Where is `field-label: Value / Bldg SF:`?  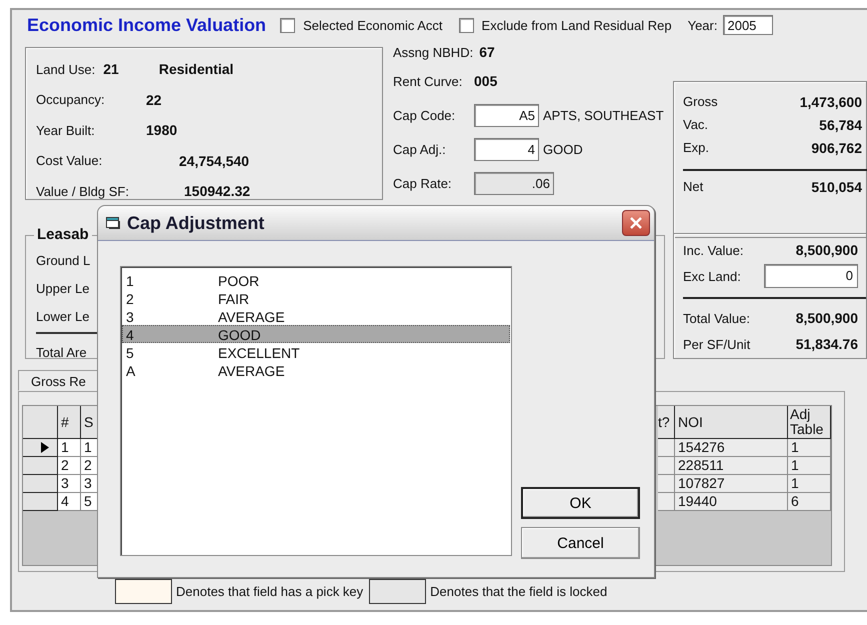 field-label: Value / Bldg SF: is located at coordinates (83, 191).